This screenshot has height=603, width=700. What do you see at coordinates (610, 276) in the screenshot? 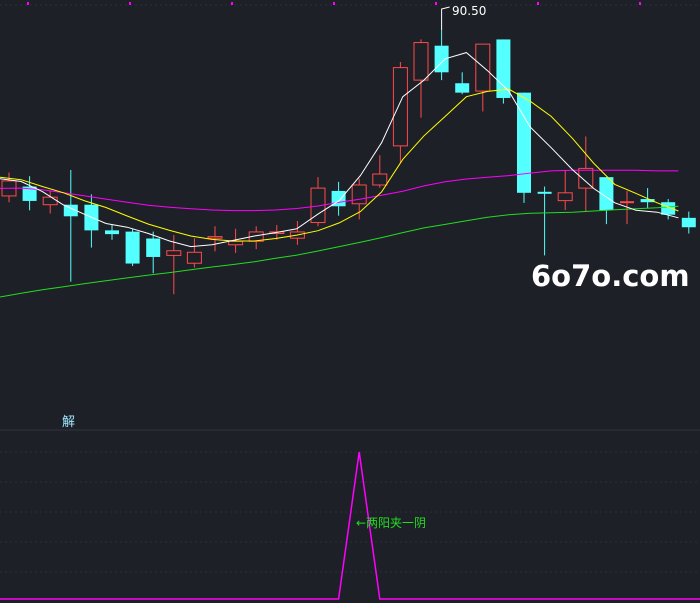
I see `watermark: 6o7o.com` at bounding box center [610, 276].